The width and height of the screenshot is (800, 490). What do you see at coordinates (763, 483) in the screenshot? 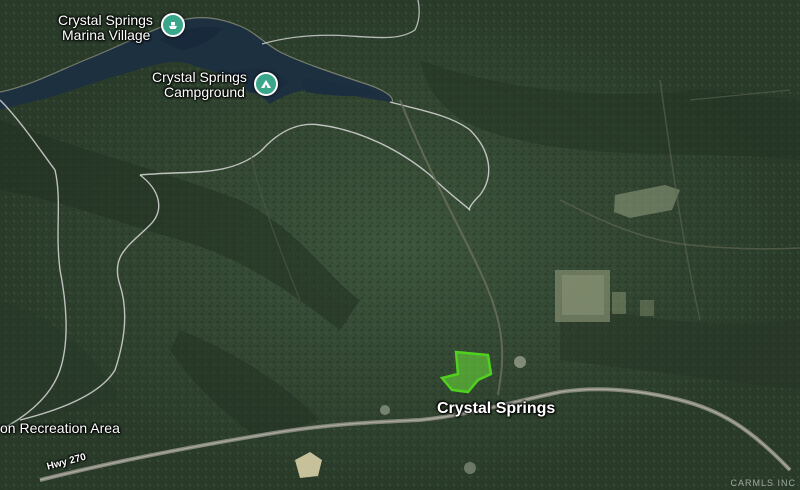
I see `watermark: CARMLS INC` at bounding box center [763, 483].